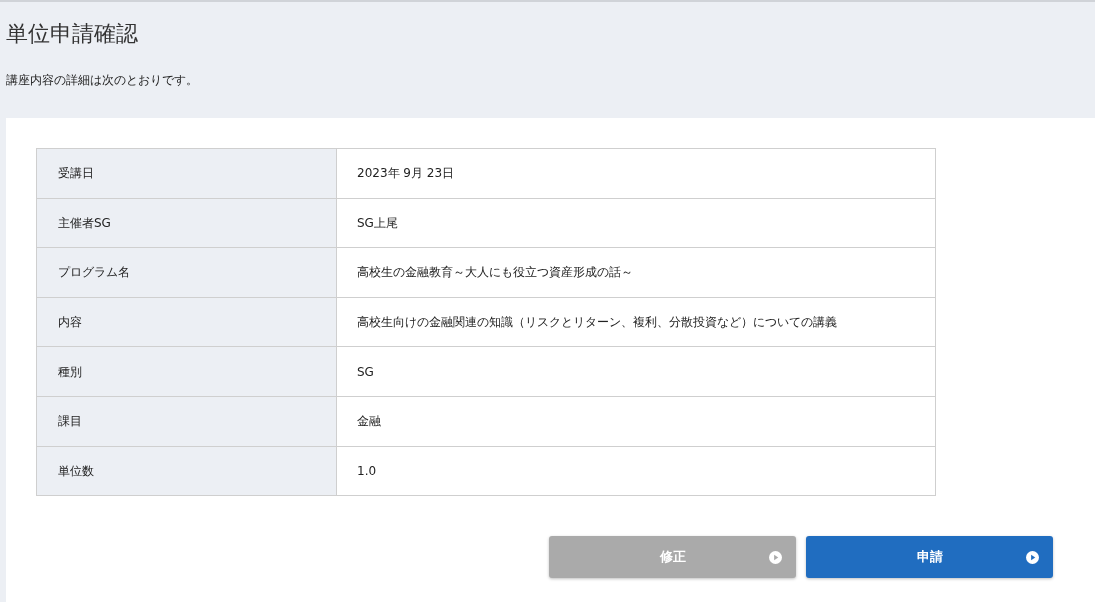 Image resolution: width=1095 pixels, height=602 pixels. I want to click on field-label: 内容, so click(186, 322).